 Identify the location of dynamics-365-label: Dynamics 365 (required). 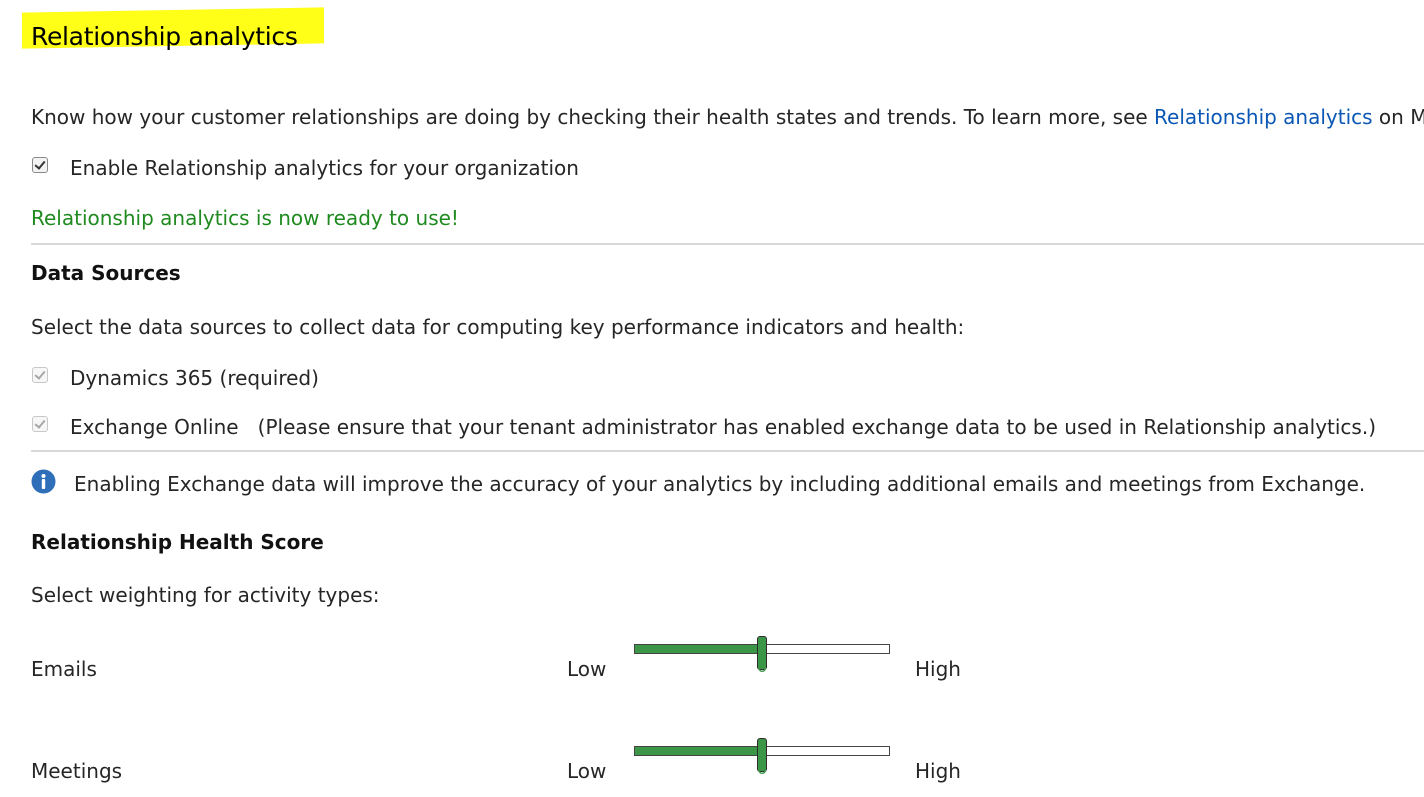
(194, 378).